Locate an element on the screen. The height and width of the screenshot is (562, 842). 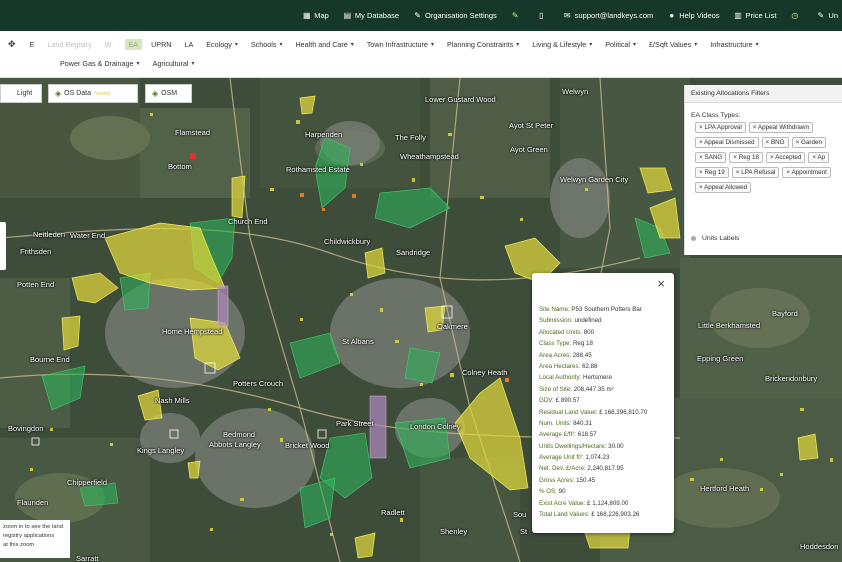
place-label: Bourne End is located at coordinates (50, 359).